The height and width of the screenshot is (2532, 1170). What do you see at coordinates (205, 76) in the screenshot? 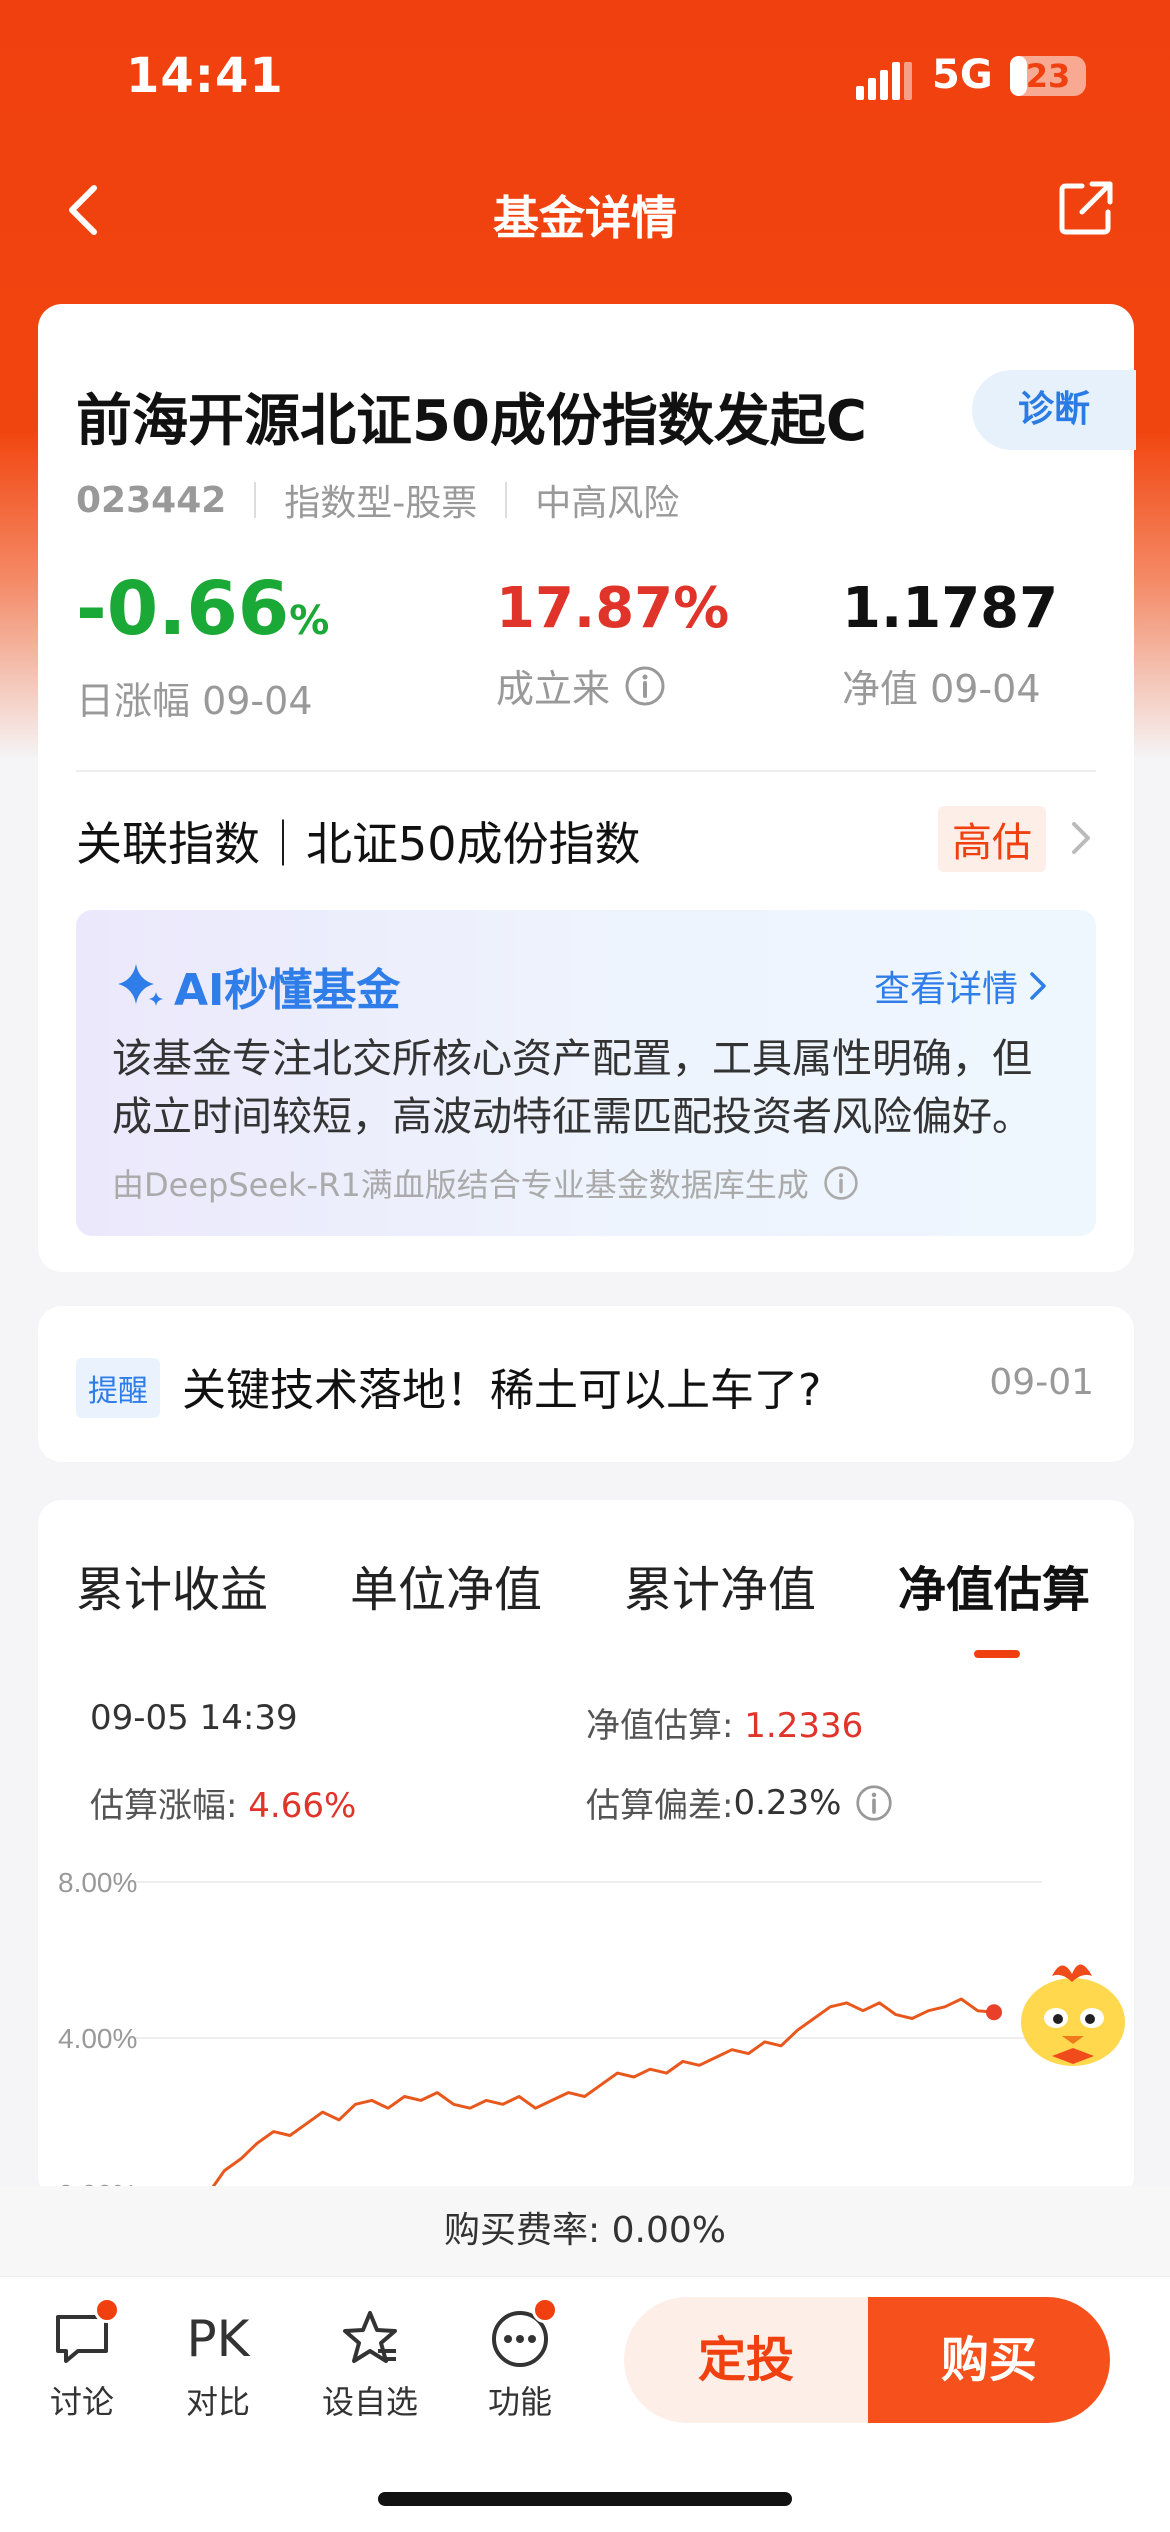
I see `status-time: 14:41` at bounding box center [205, 76].